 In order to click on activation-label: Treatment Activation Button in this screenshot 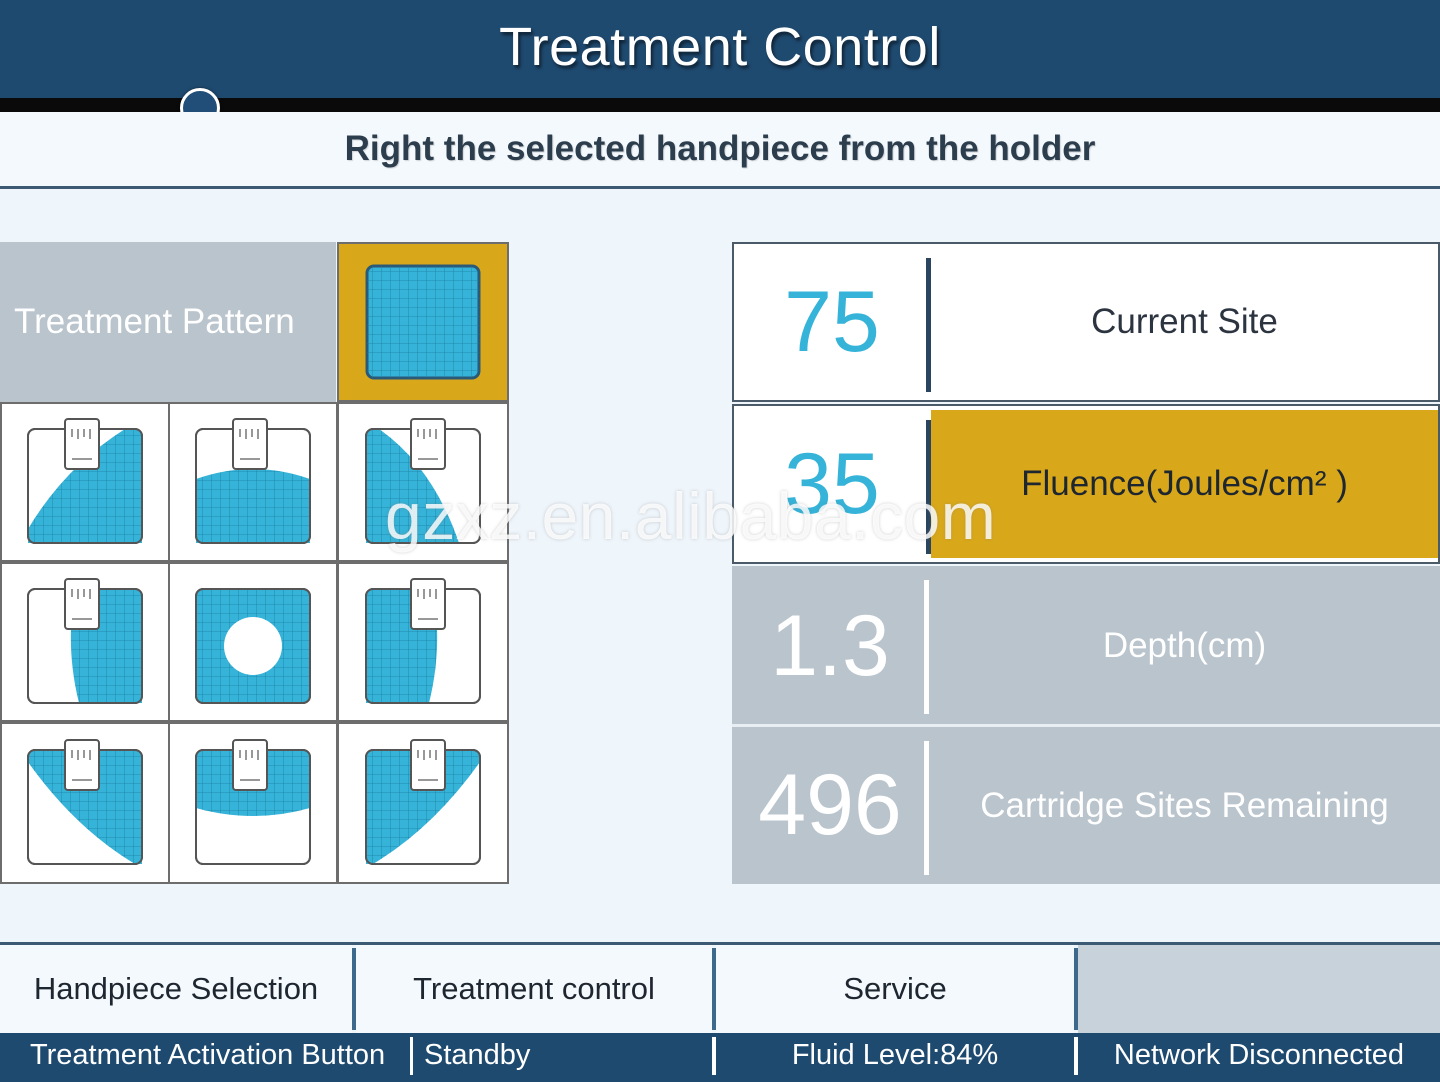, I will do `click(208, 1054)`.